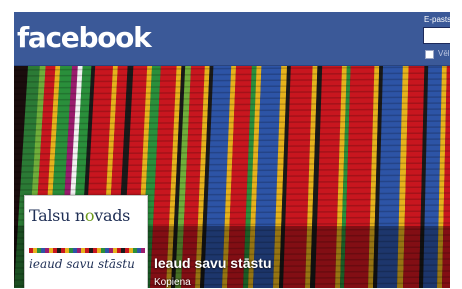 The width and height of the screenshot is (462, 289). What do you see at coordinates (82, 264) in the screenshot?
I see `profile-logo-subtitle: ieaud savu stāstu` at bounding box center [82, 264].